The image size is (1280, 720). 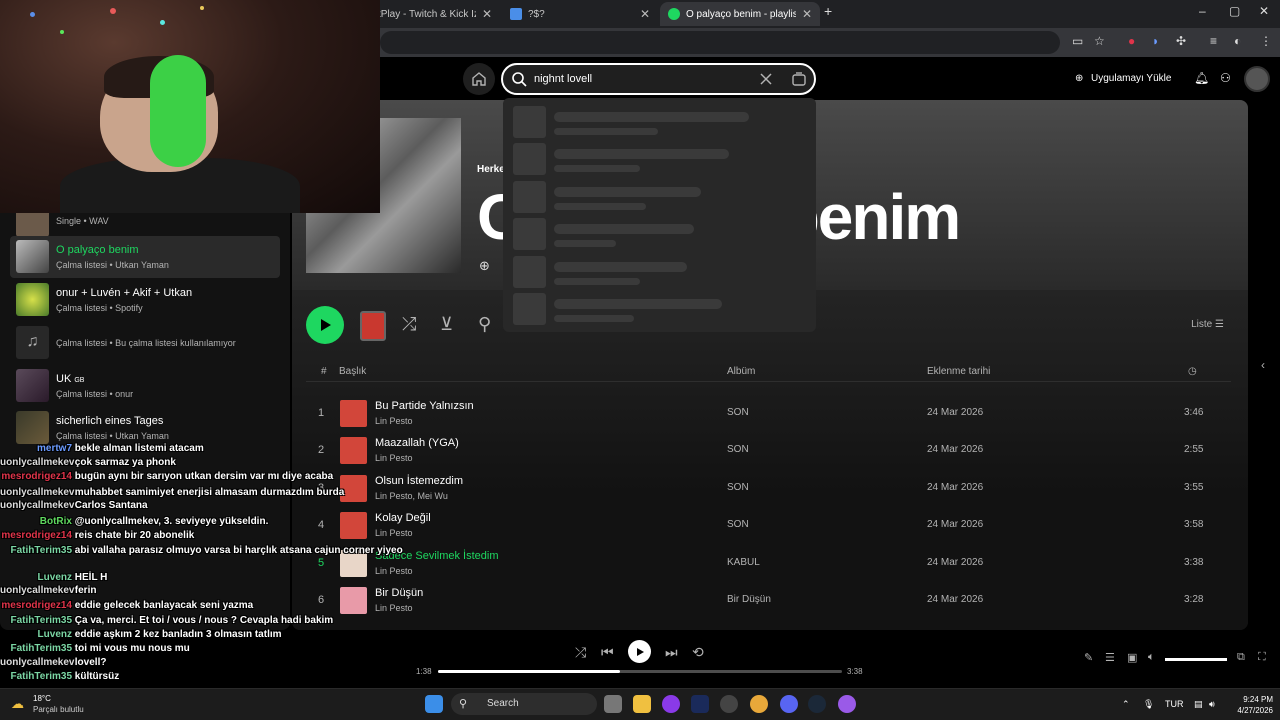 I want to click on new-tab-button: +, so click(x=828, y=11).